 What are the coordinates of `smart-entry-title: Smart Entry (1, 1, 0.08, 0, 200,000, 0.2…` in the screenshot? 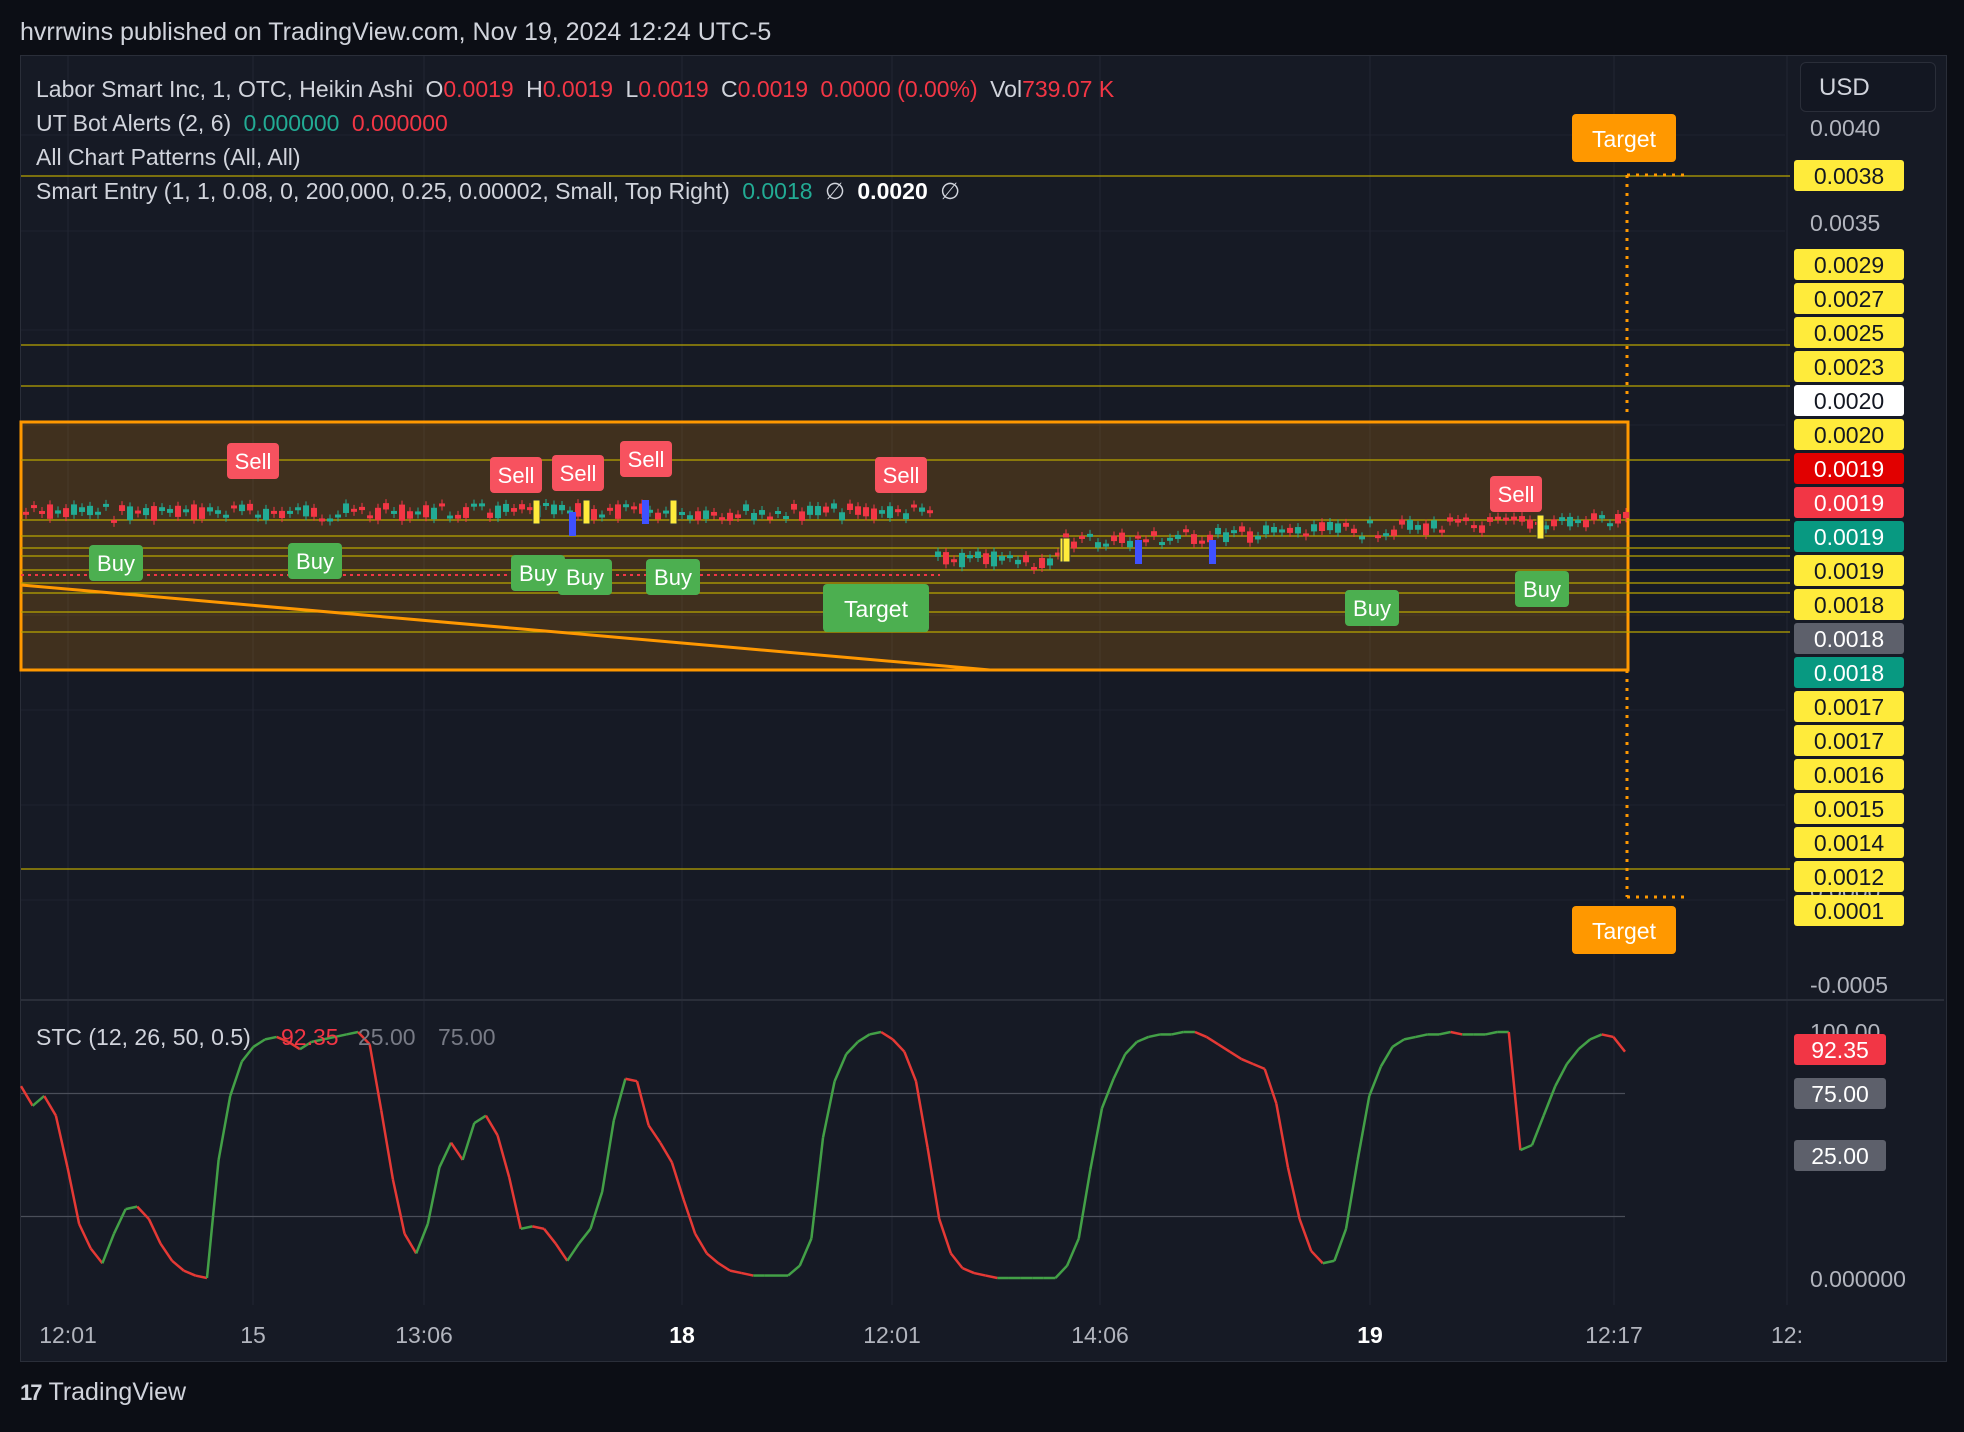 It's located at (383, 191).